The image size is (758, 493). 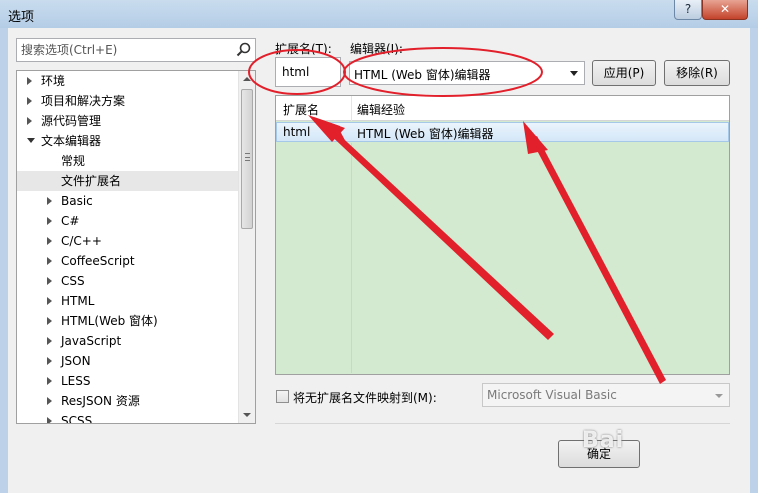 I want to click on scroll-up-icon, so click(x=247, y=79).